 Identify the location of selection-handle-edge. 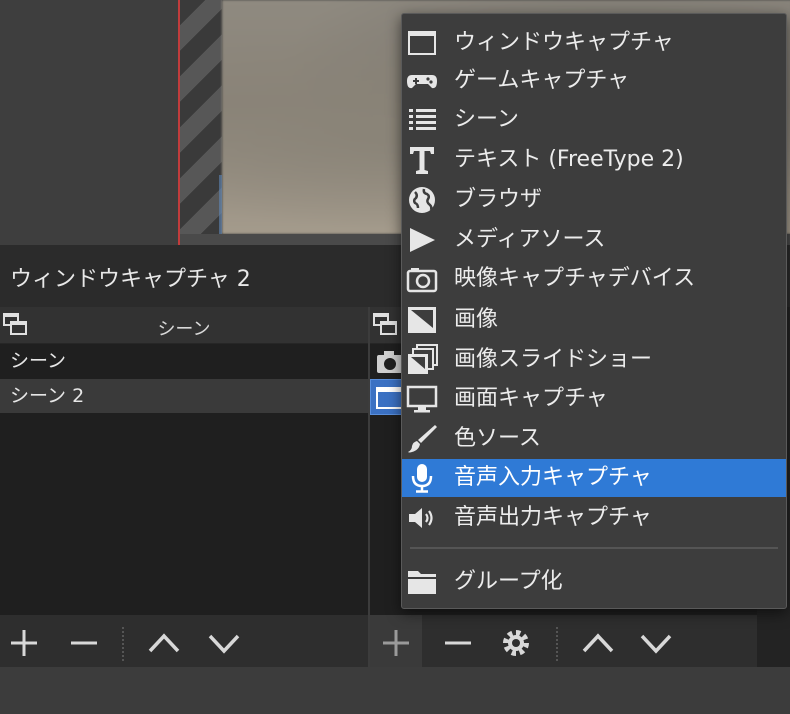
(220, 205).